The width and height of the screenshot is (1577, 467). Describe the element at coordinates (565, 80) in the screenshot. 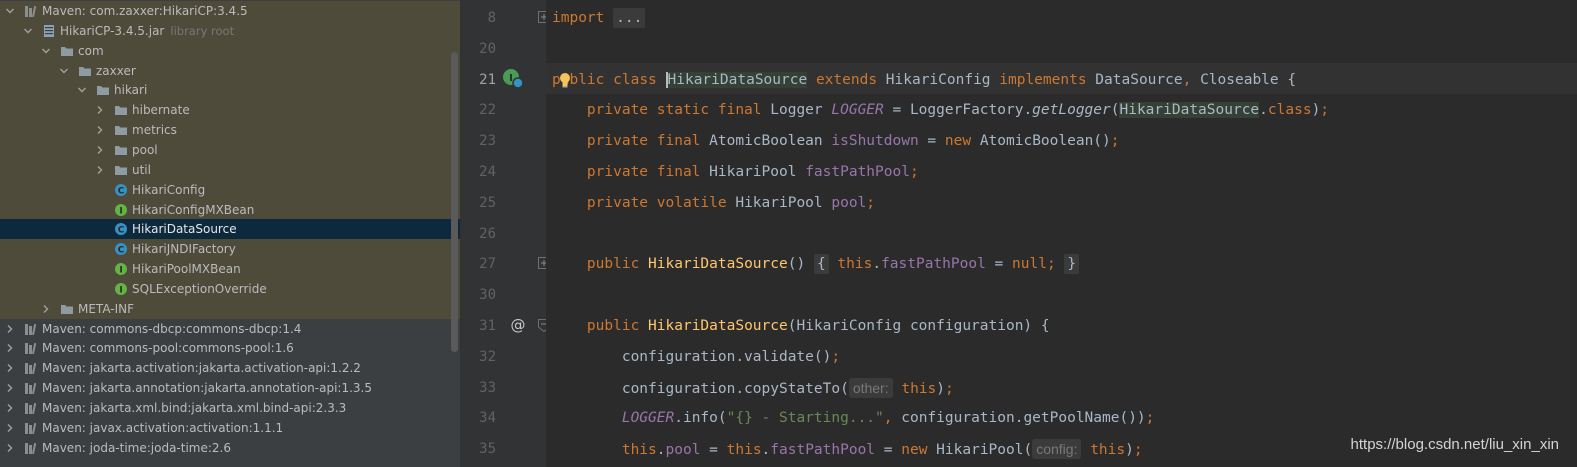

I see `lightbulb-icon` at that location.